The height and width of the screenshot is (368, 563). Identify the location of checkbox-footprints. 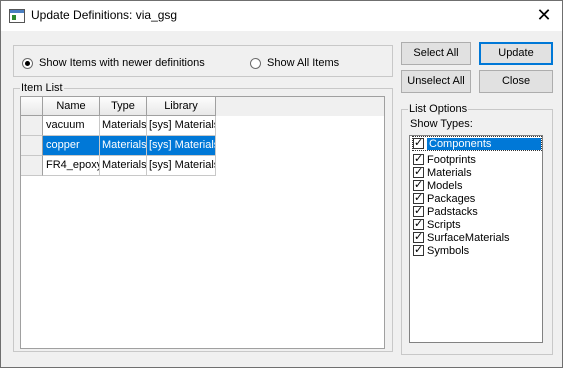
(418, 158).